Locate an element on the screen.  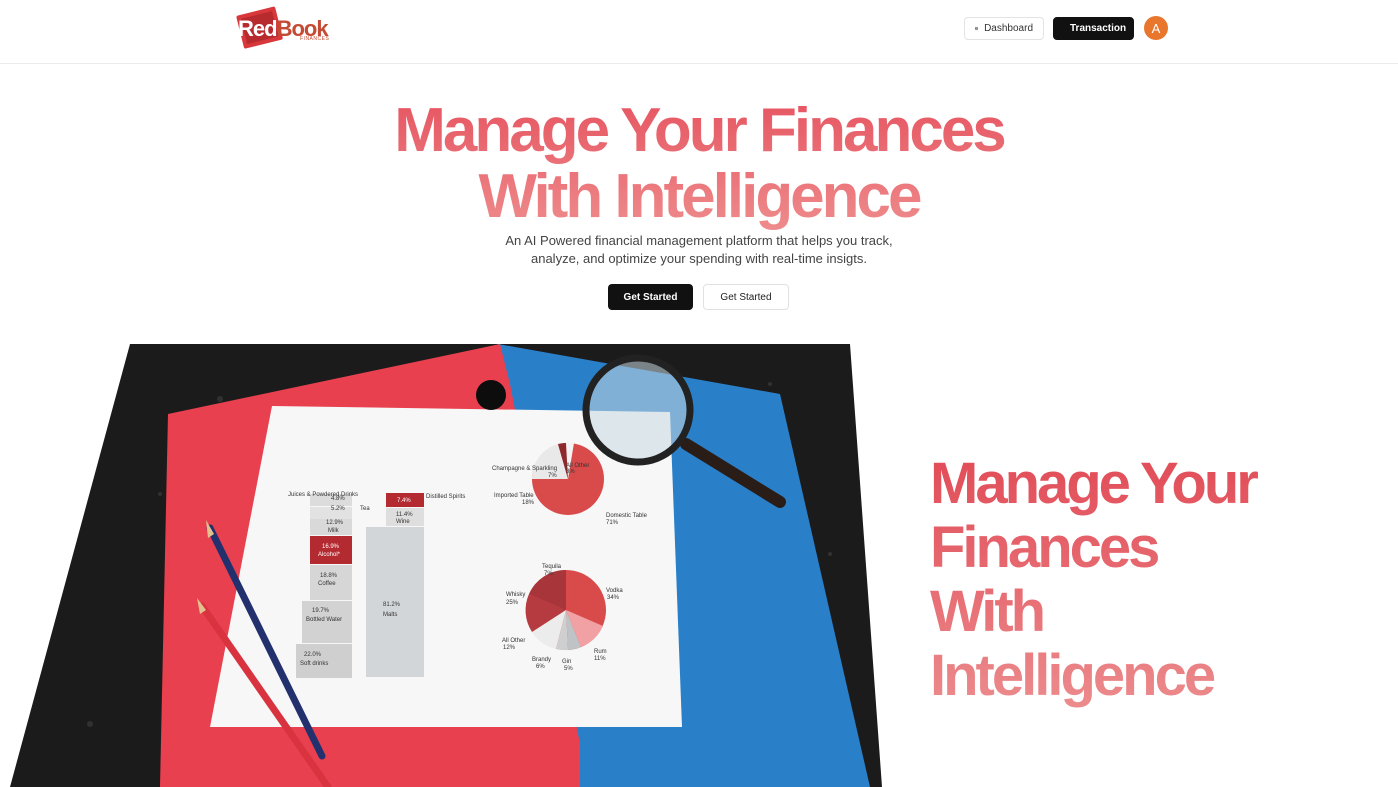
logo-word-red: Red is located at coordinates (258, 28).